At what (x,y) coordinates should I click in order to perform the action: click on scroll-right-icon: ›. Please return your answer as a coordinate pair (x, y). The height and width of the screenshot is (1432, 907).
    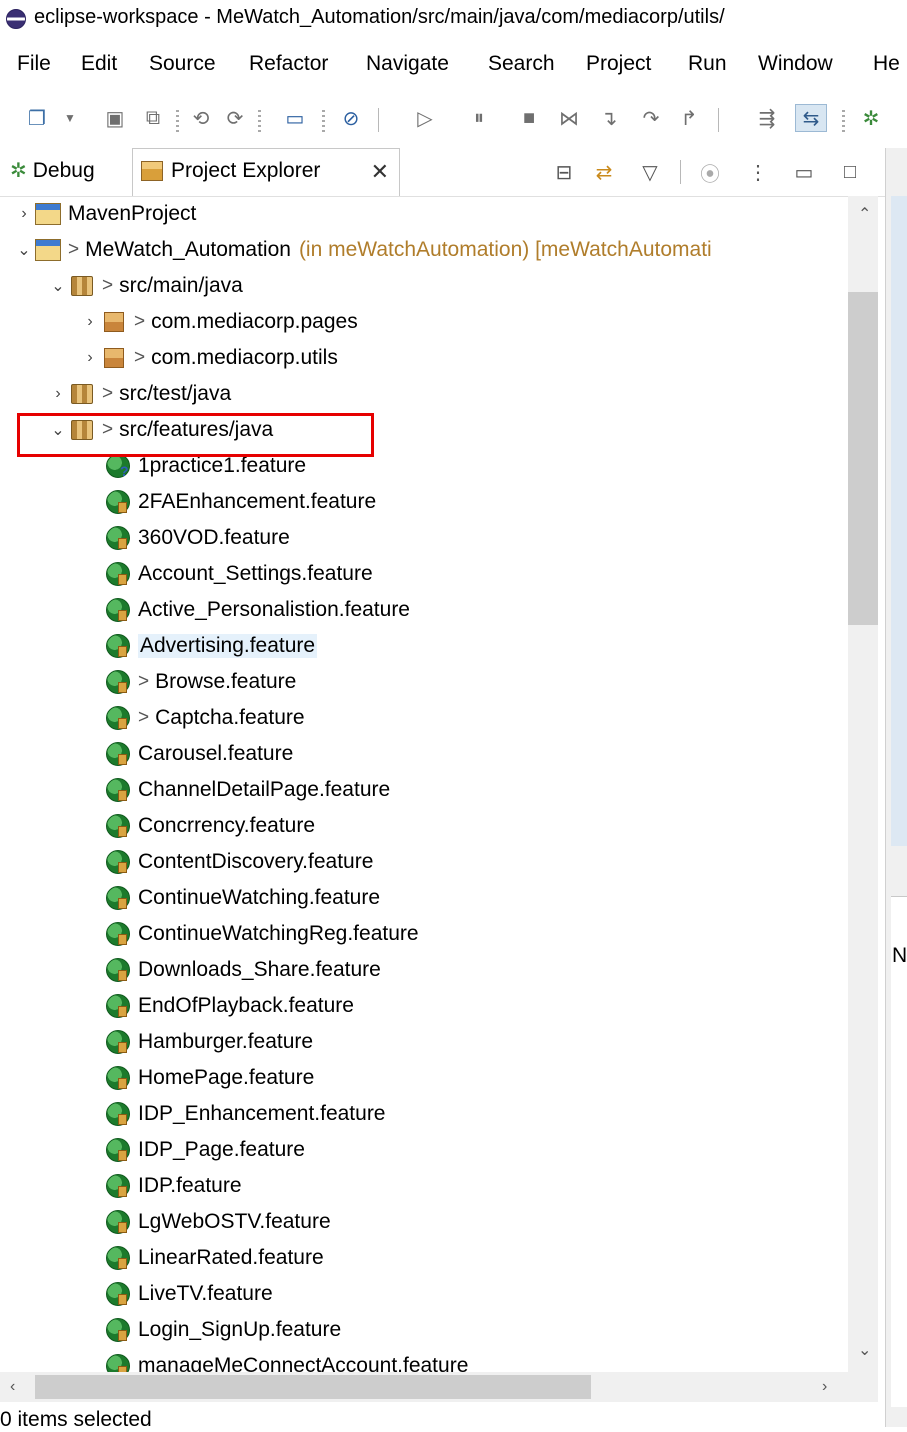
    Looking at the image, I should click on (824, 1387).